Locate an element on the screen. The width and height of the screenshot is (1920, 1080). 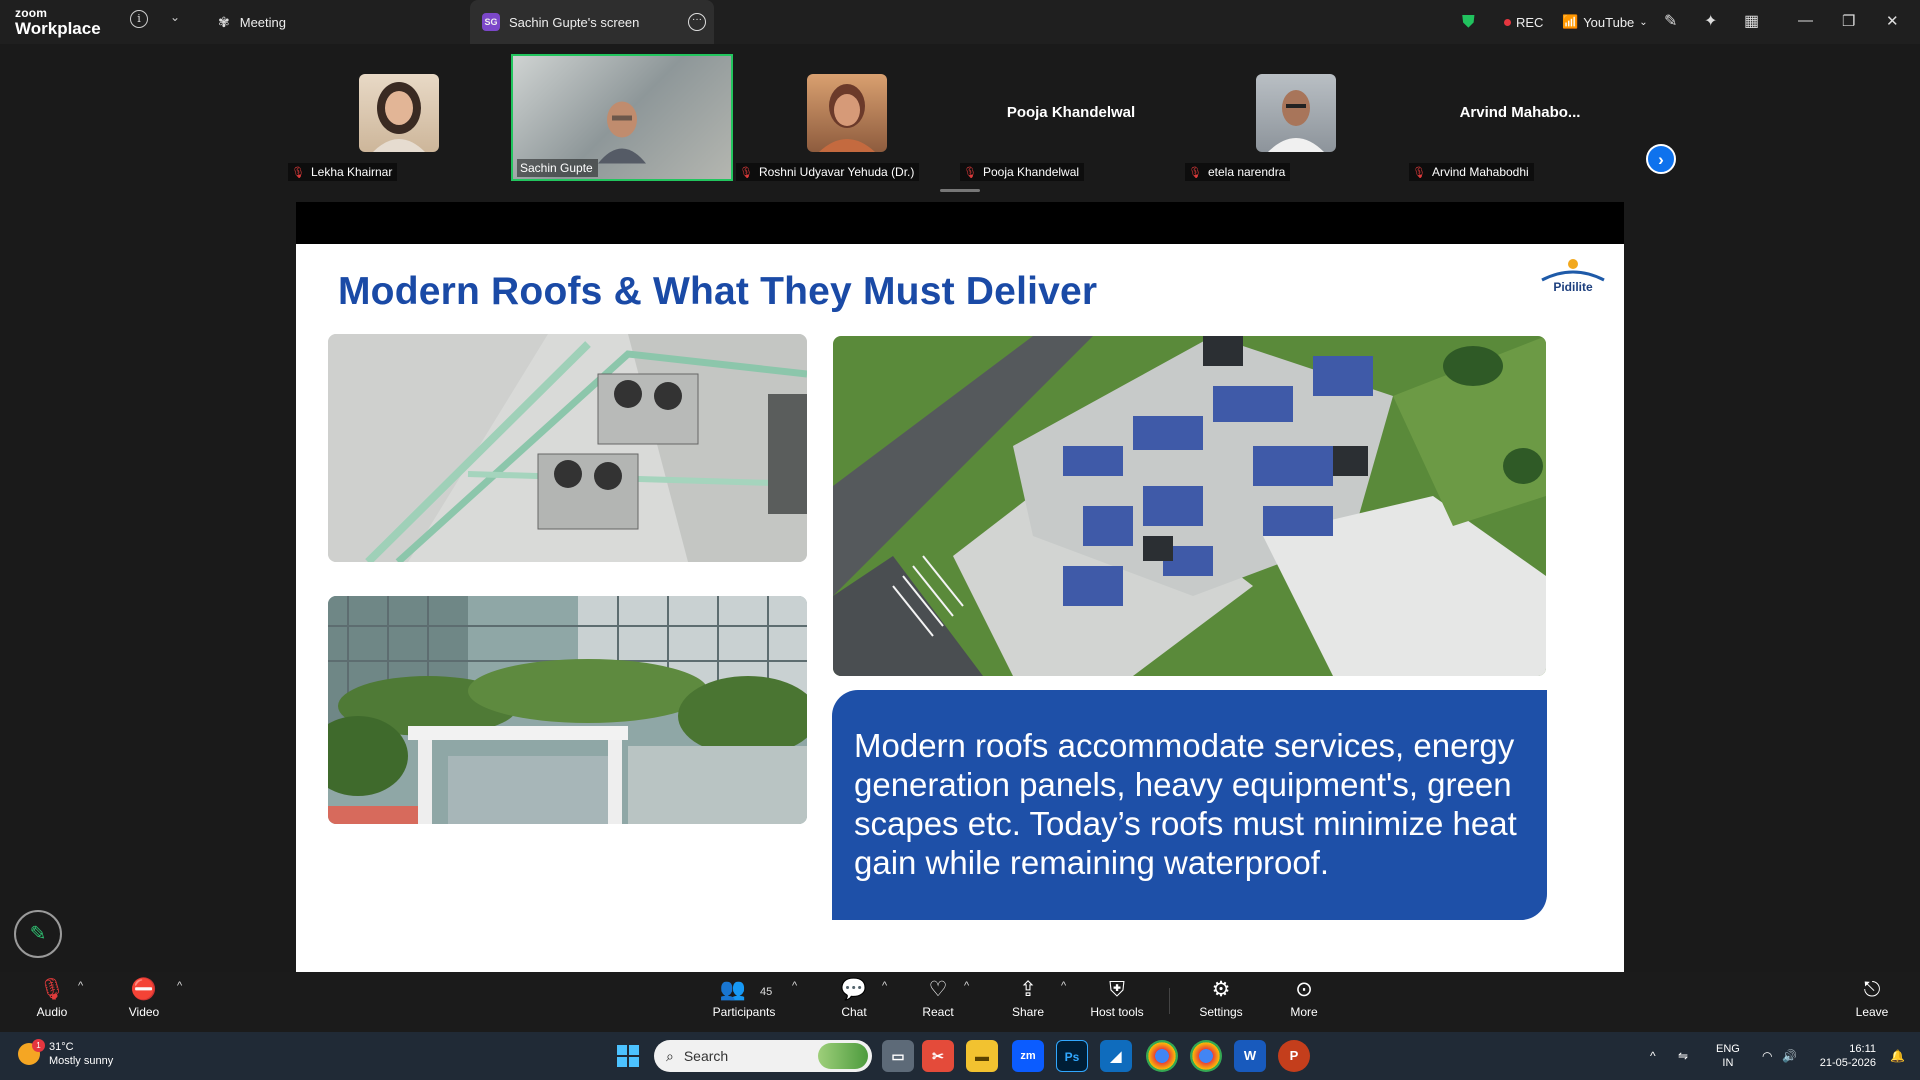
live-stream-indicator: 📶 YouTube ⌄ is located at coordinates (1605, 22).